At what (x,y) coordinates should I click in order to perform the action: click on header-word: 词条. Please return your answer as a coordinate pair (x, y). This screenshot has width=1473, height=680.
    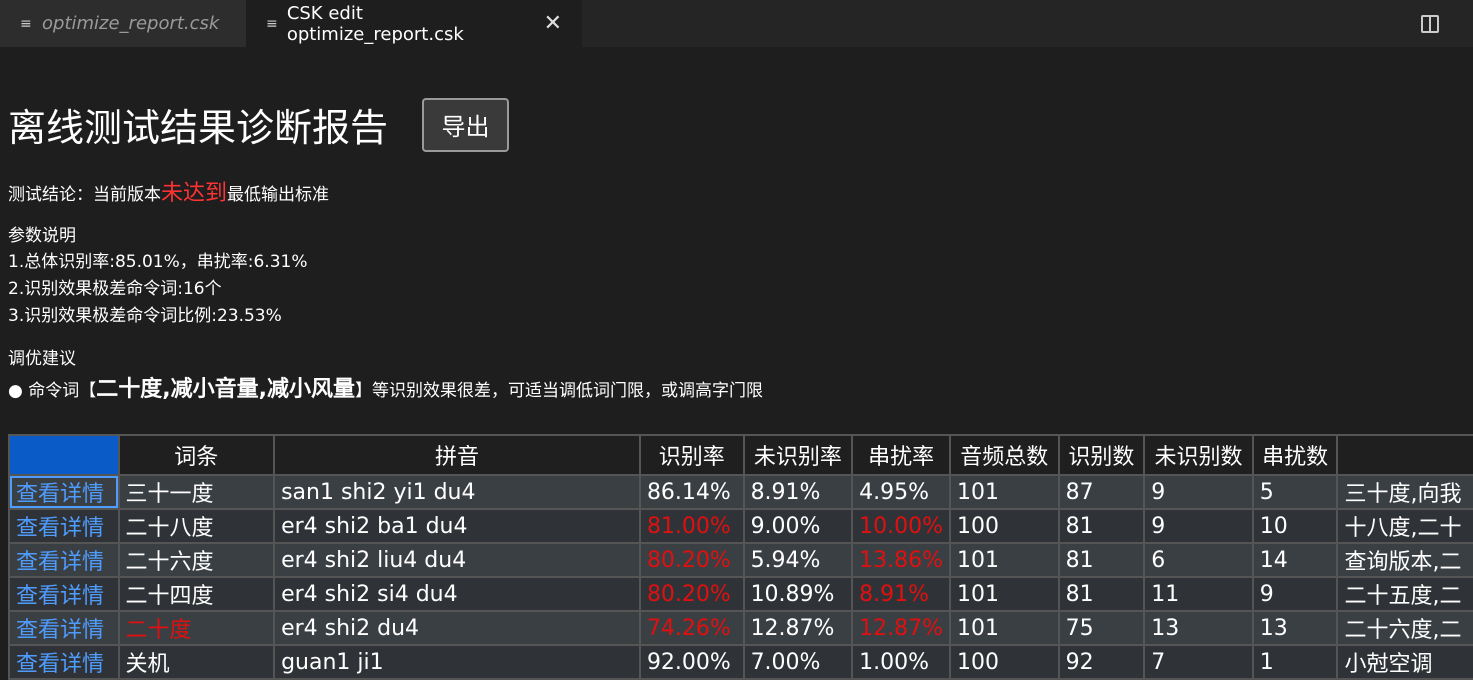
    Looking at the image, I should click on (196, 455).